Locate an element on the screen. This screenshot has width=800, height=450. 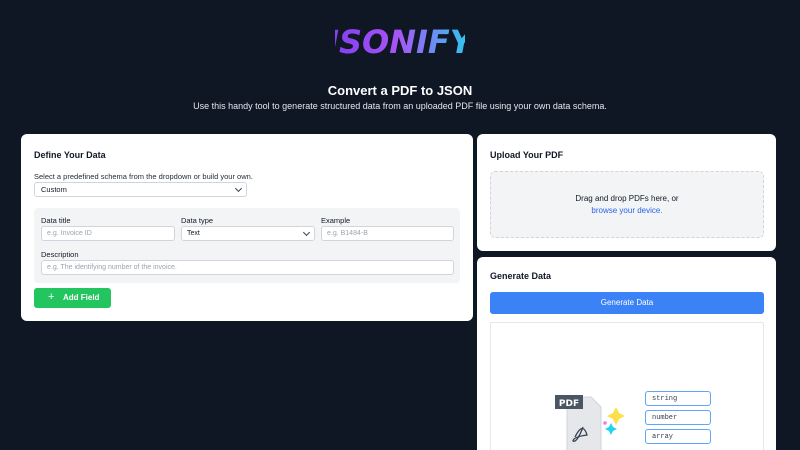
data-type-select: Text is located at coordinates (248, 233).